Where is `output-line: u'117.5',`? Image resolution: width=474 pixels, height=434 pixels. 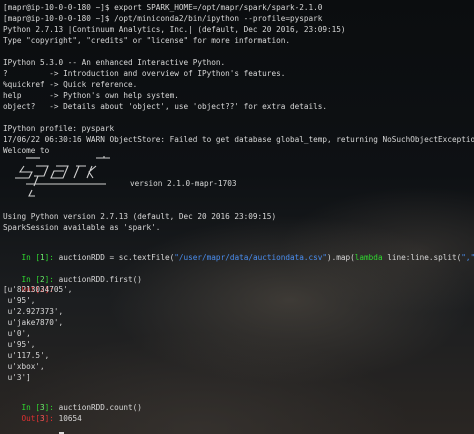
output-line: u'117.5', is located at coordinates (26, 355).